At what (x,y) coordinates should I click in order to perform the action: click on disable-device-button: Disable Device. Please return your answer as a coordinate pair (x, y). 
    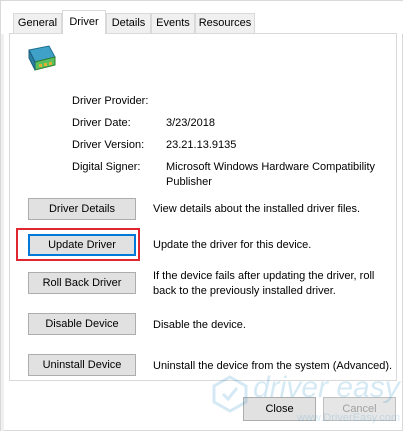
    Looking at the image, I should click on (82, 324).